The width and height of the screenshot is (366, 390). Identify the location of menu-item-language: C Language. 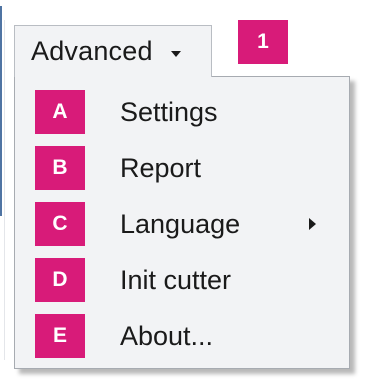
(182, 228).